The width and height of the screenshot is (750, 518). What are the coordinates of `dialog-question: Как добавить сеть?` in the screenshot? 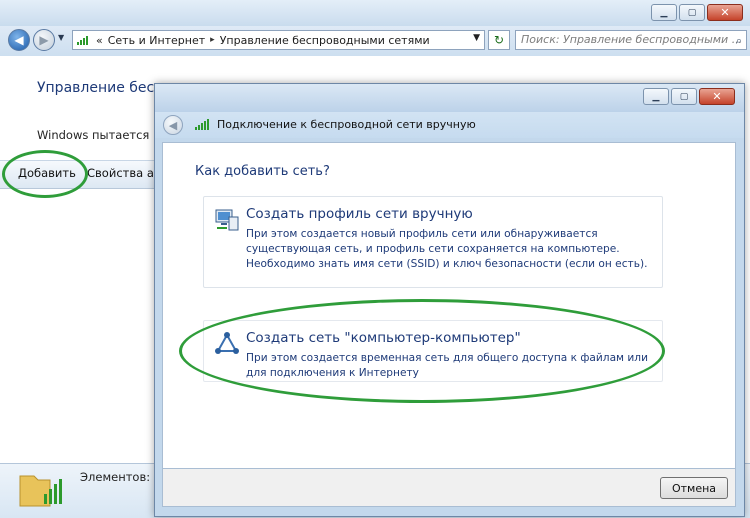 It's located at (262, 171).